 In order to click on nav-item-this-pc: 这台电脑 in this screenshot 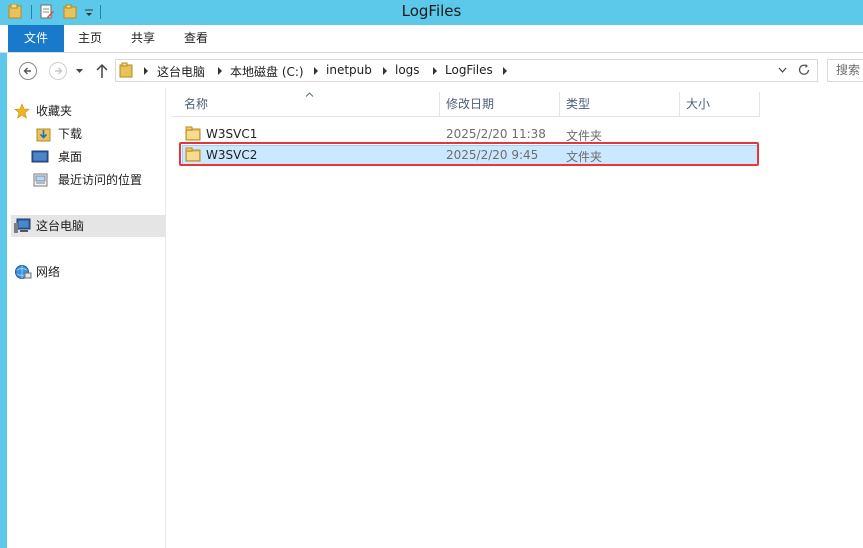, I will do `click(84, 226)`.